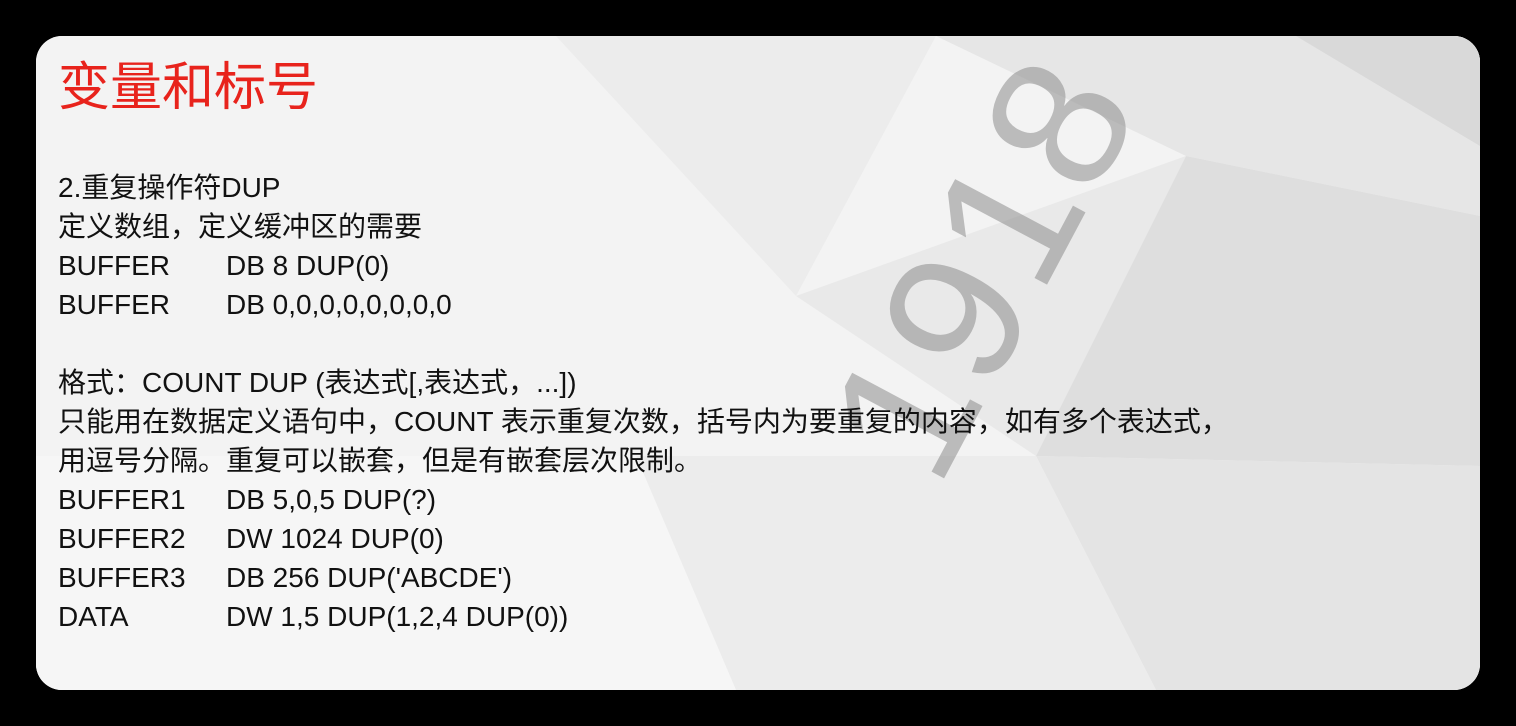  I want to click on code-text: DB 8 DUP(0), so click(308, 265).